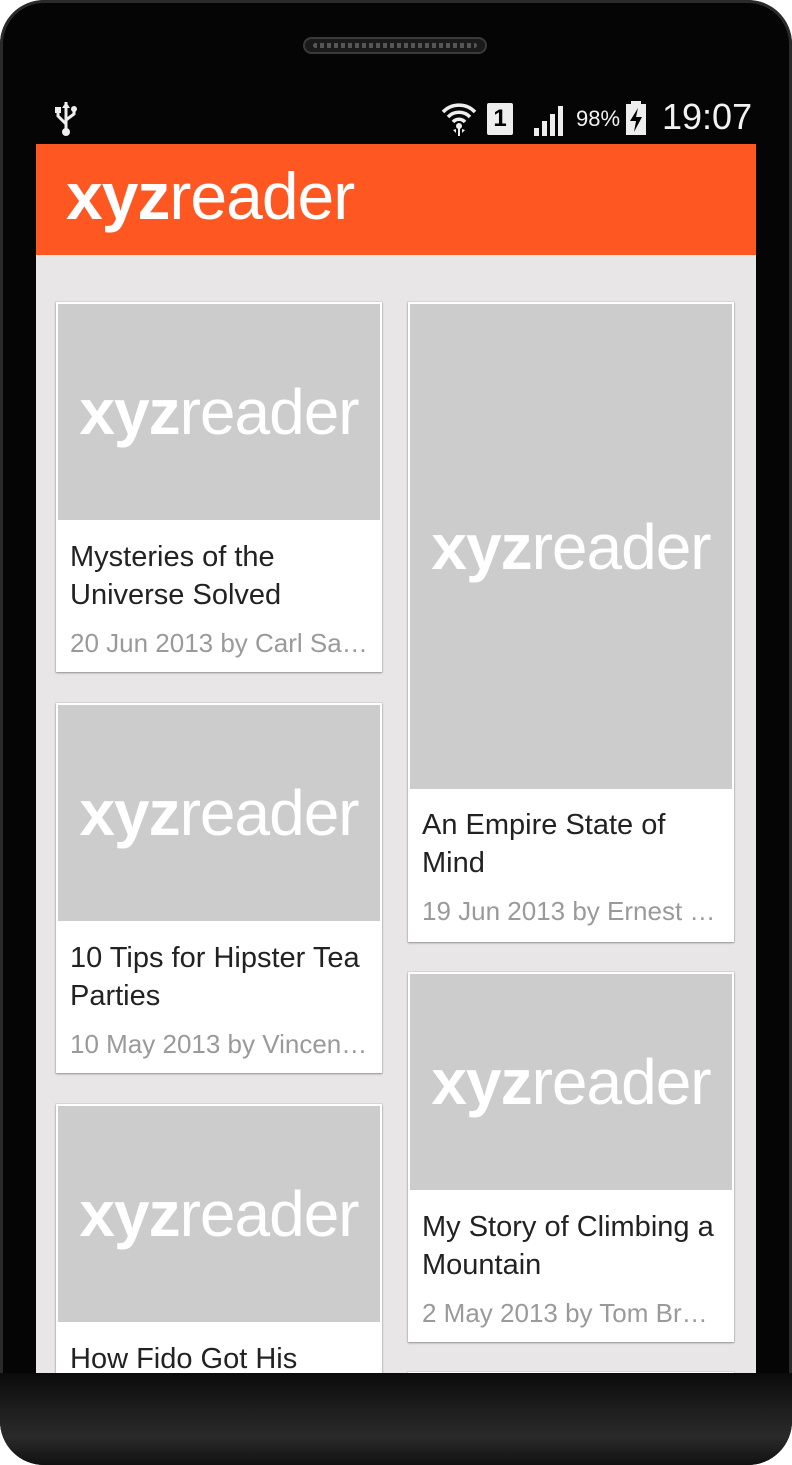 The width and height of the screenshot is (792, 1465). I want to click on clock: 19:07, so click(707, 116).